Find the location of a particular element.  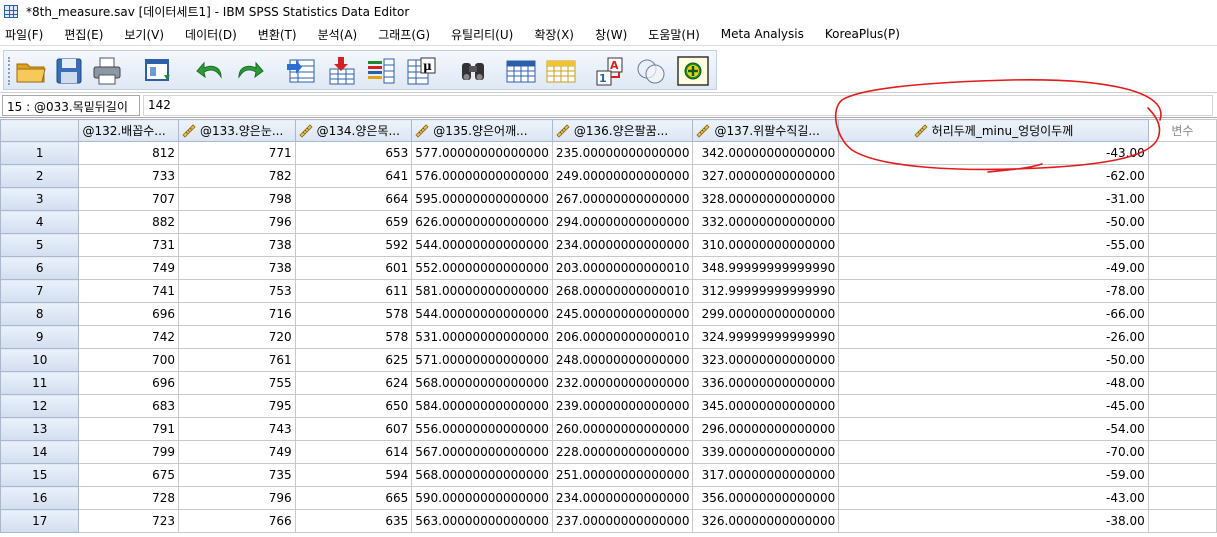

goto-variable-icon is located at coordinates (341, 71).